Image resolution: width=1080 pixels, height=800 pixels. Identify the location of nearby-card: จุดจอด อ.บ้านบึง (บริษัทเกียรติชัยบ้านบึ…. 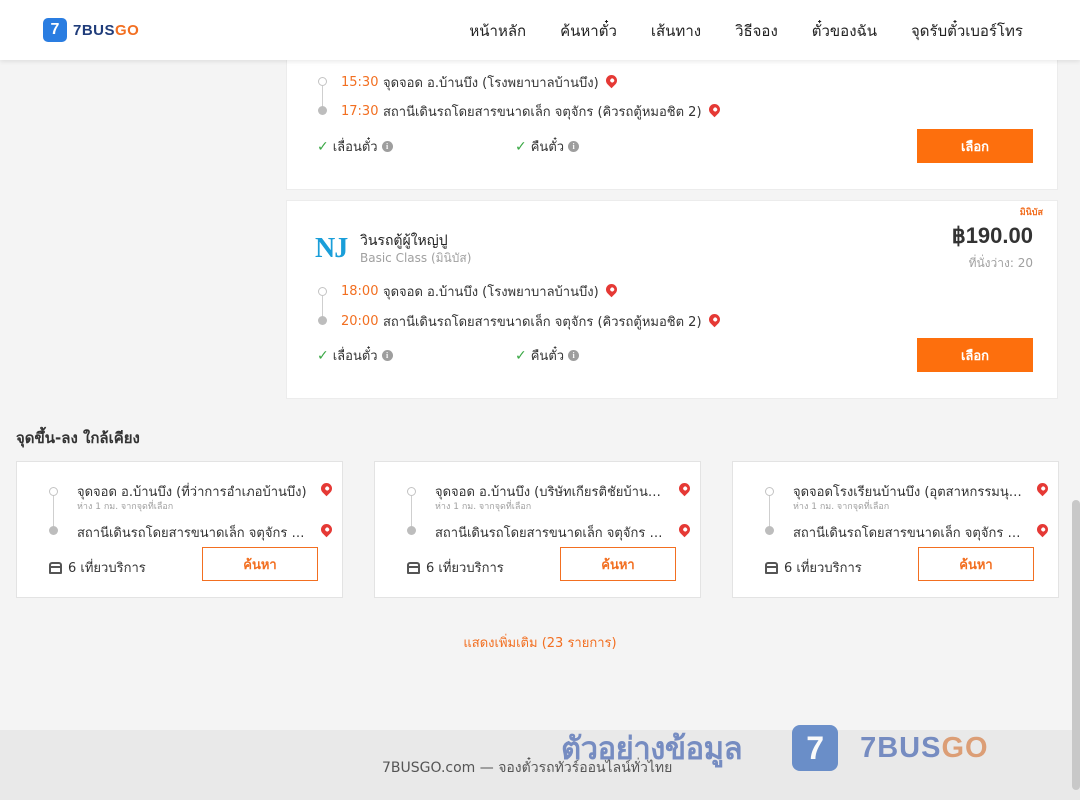
(537, 529).